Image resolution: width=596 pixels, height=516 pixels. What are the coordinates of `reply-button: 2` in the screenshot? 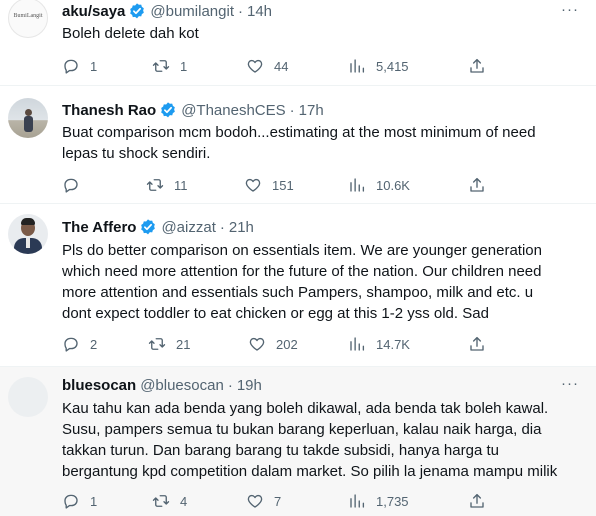 It's located at (79, 344).